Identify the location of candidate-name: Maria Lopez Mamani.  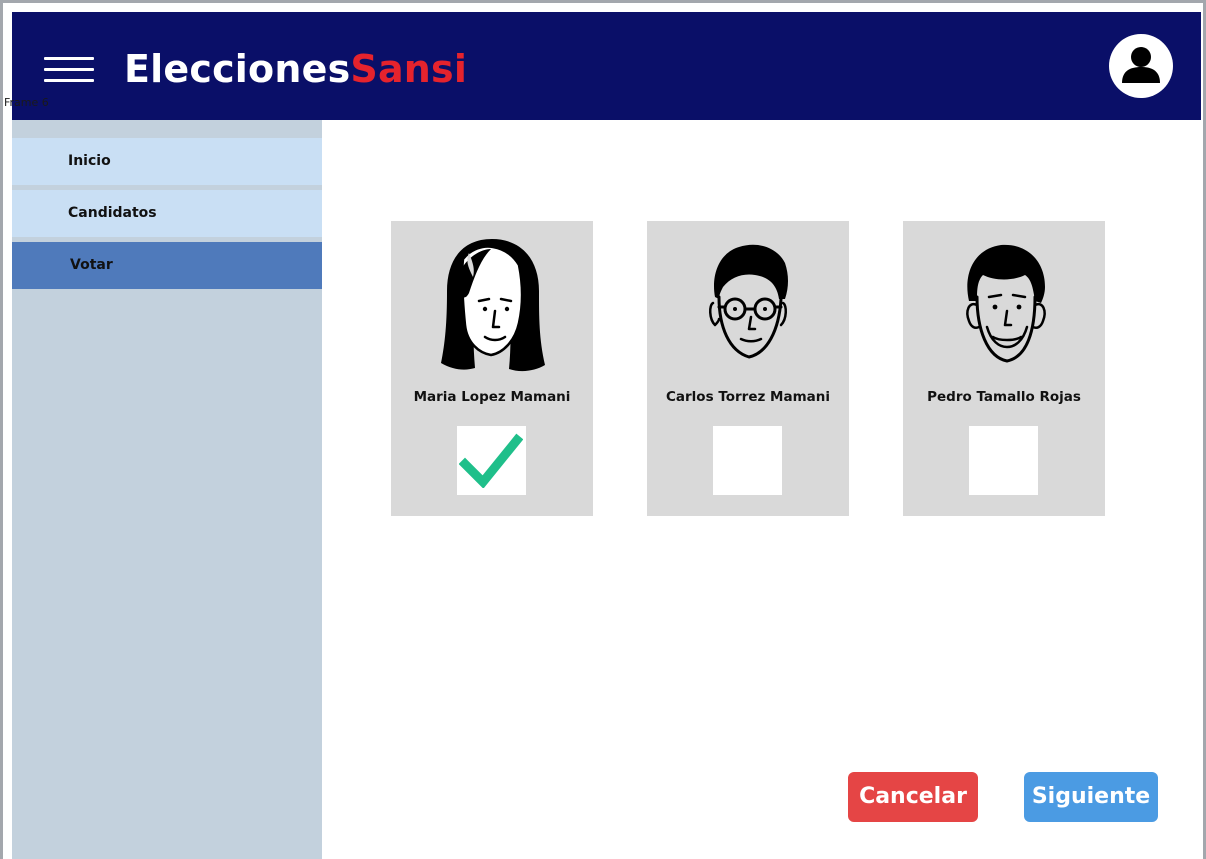
(492, 397).